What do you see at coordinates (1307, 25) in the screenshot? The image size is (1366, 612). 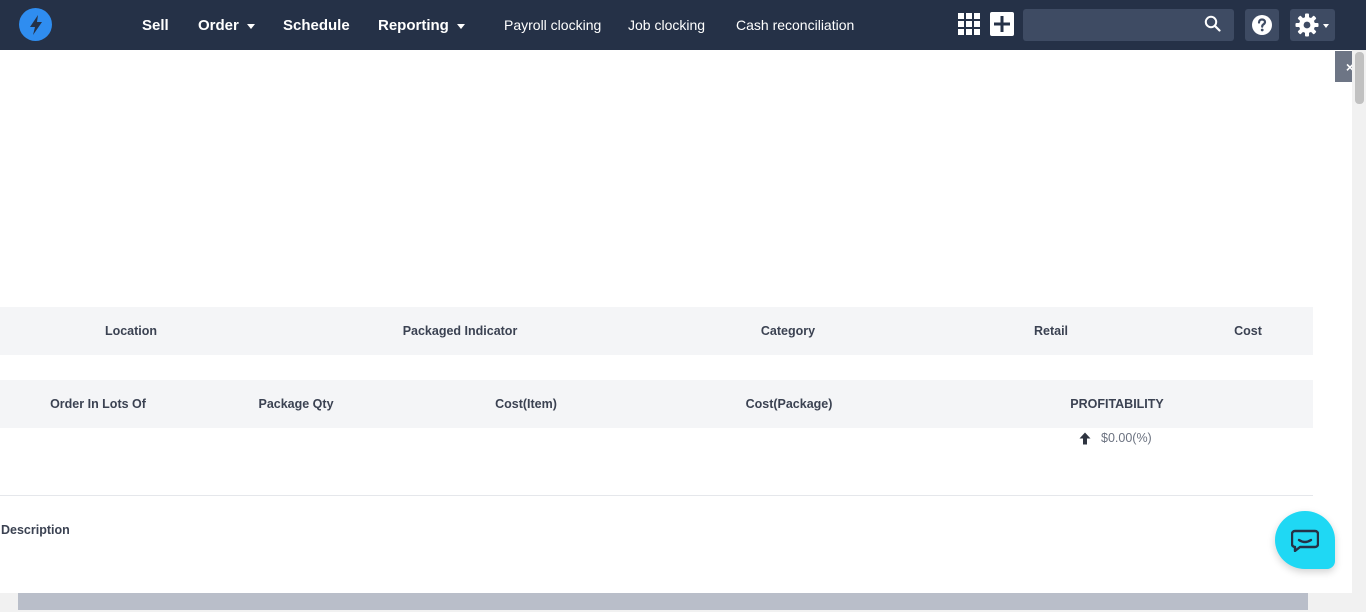 I see `gear-icon` at bounding box center [1307, 25].